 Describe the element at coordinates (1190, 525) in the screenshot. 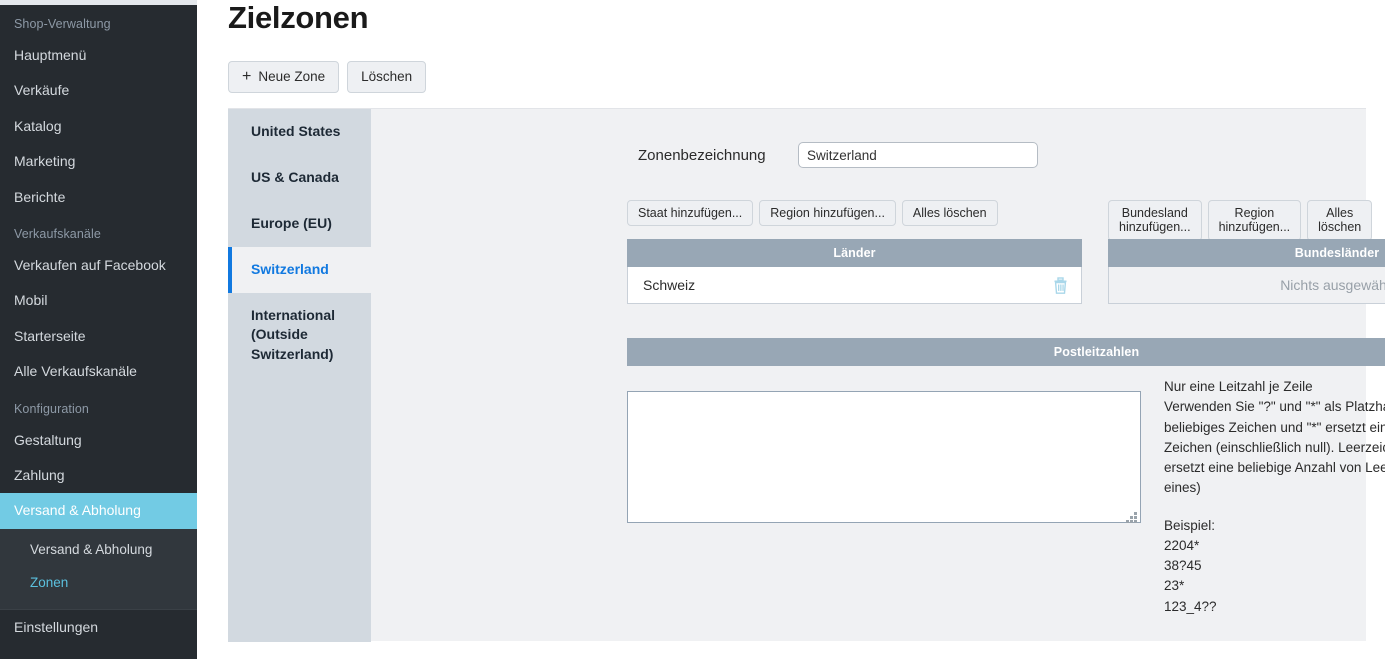

I see `zip-hint-examples-title: Beispiel:` at that location.